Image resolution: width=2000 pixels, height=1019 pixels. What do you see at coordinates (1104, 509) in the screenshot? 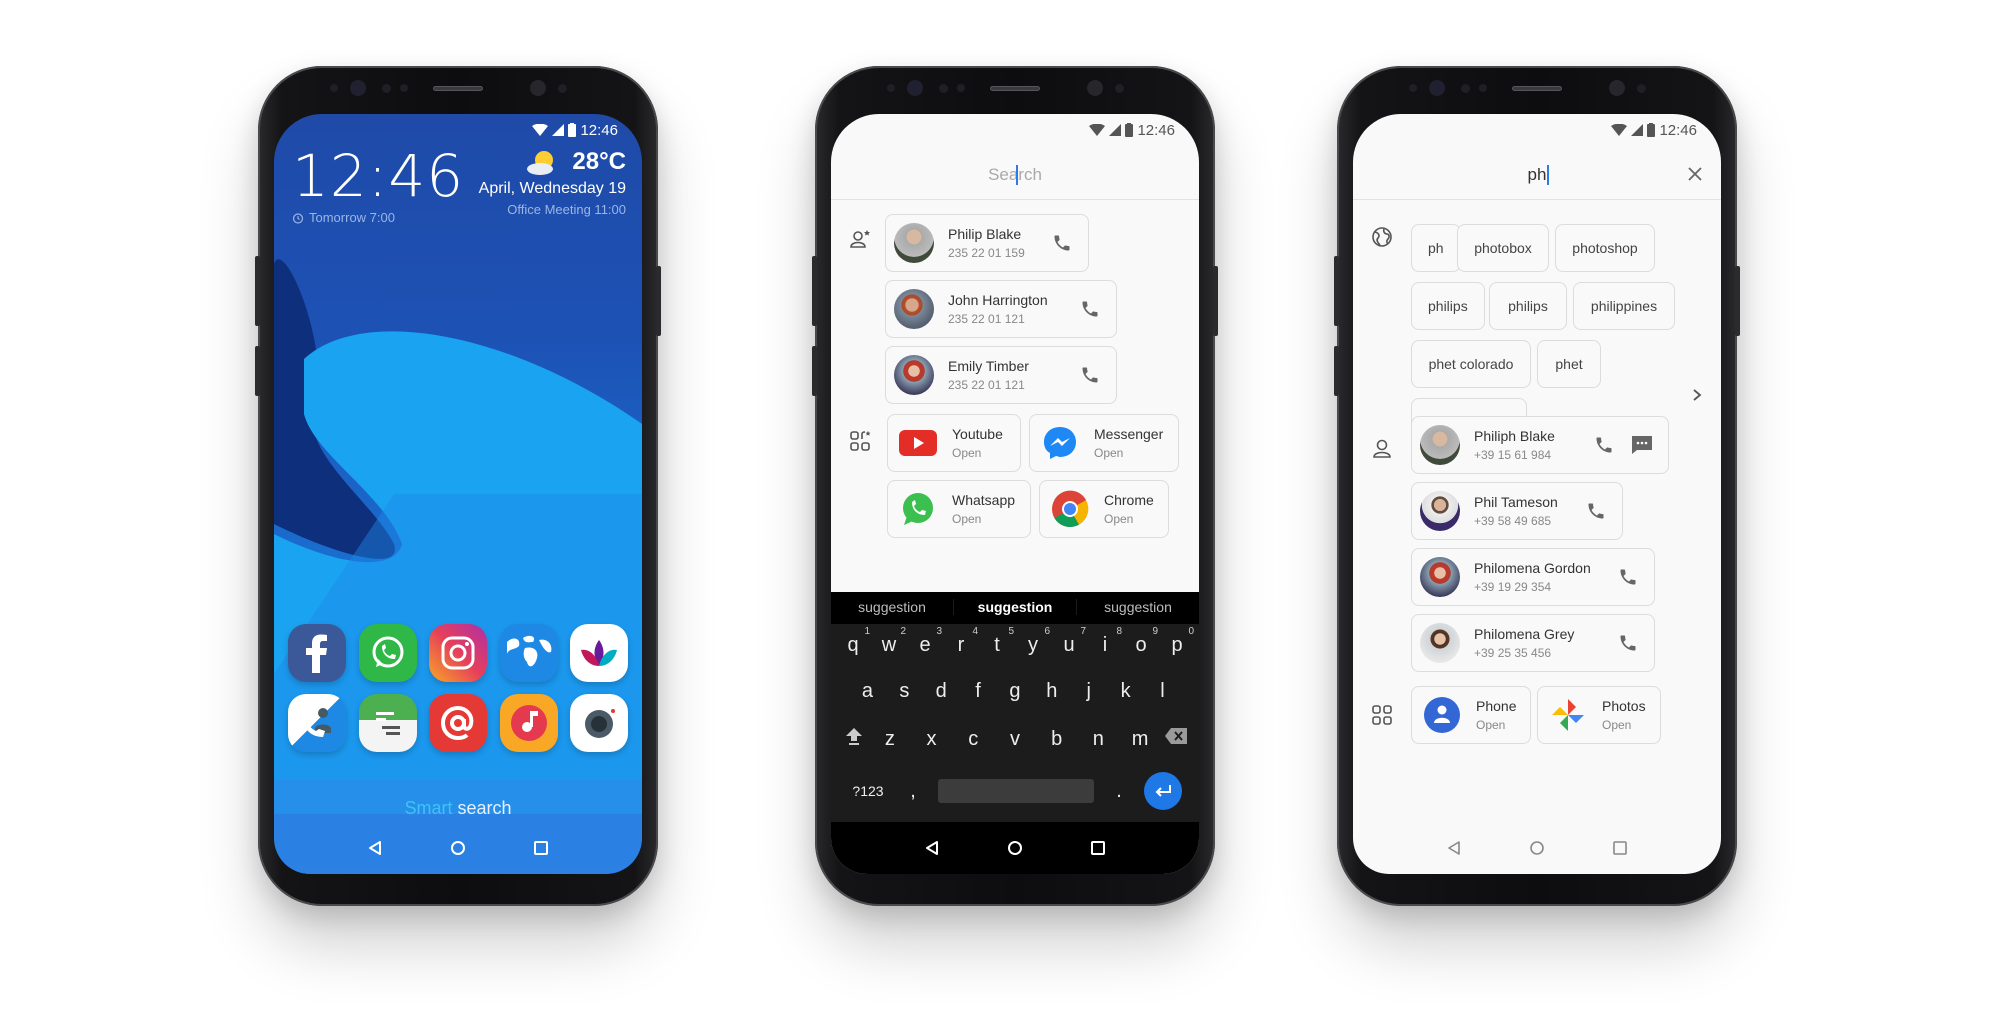
I see `app-card-chrome: Chrome Open` at bounding box center [1104, 509].